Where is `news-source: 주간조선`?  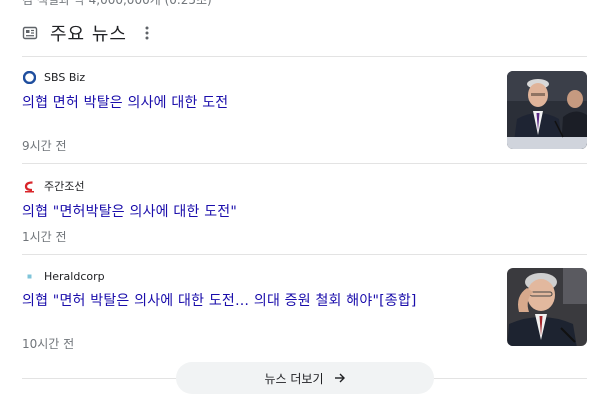
news-source: 주간조선 is located at coordinates (53, 186).